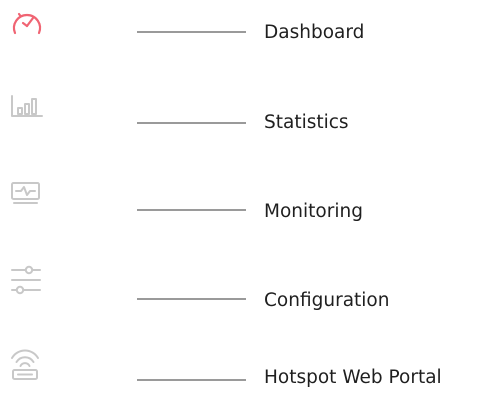 This screenshot has width=485, height=412. What do you see at coordinates (314, 33) in the screenshot?
I see `sidebar-item-label-dashboard: Dashboard` at bounding box center [314, 33].